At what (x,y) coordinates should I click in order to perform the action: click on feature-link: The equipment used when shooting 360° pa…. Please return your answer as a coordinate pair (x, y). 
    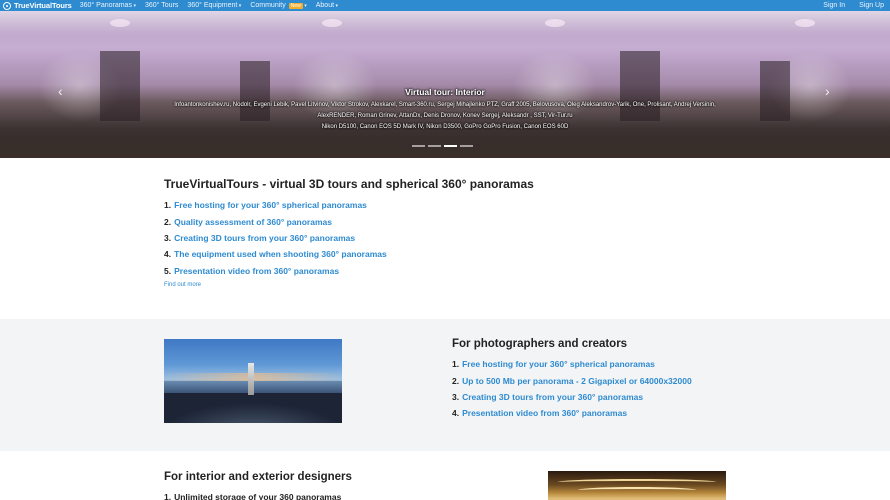
    Looking at the image, I should click on (280, 254).